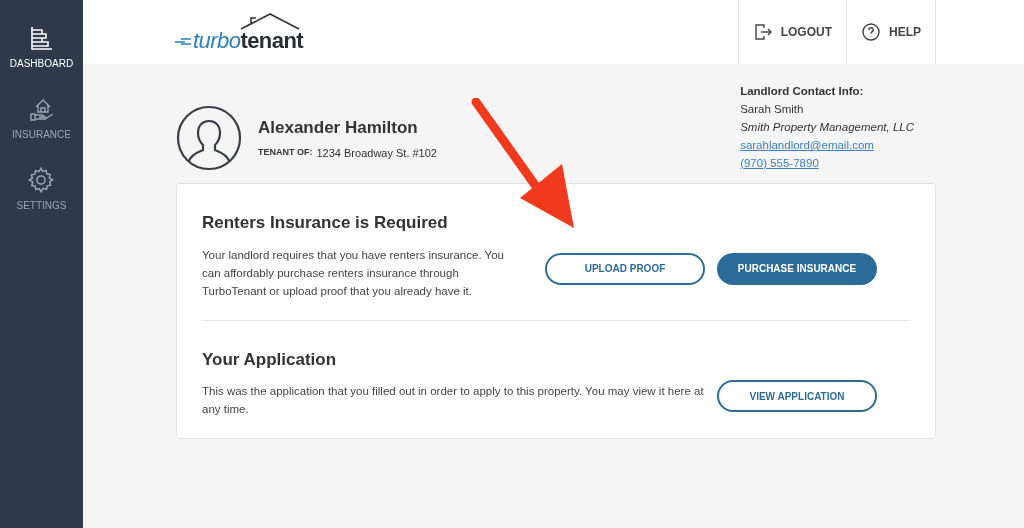 This screenshot has width=1024, height=528. I want to click on help-button: HELP, so click(891, 32).